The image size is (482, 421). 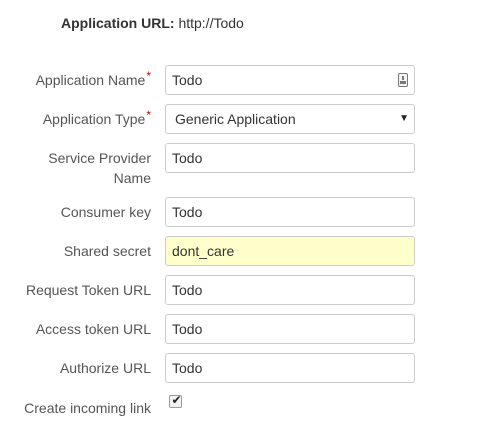 I want to click on access-token-url-field-wrap: Todo, so click(x=290, y=329).